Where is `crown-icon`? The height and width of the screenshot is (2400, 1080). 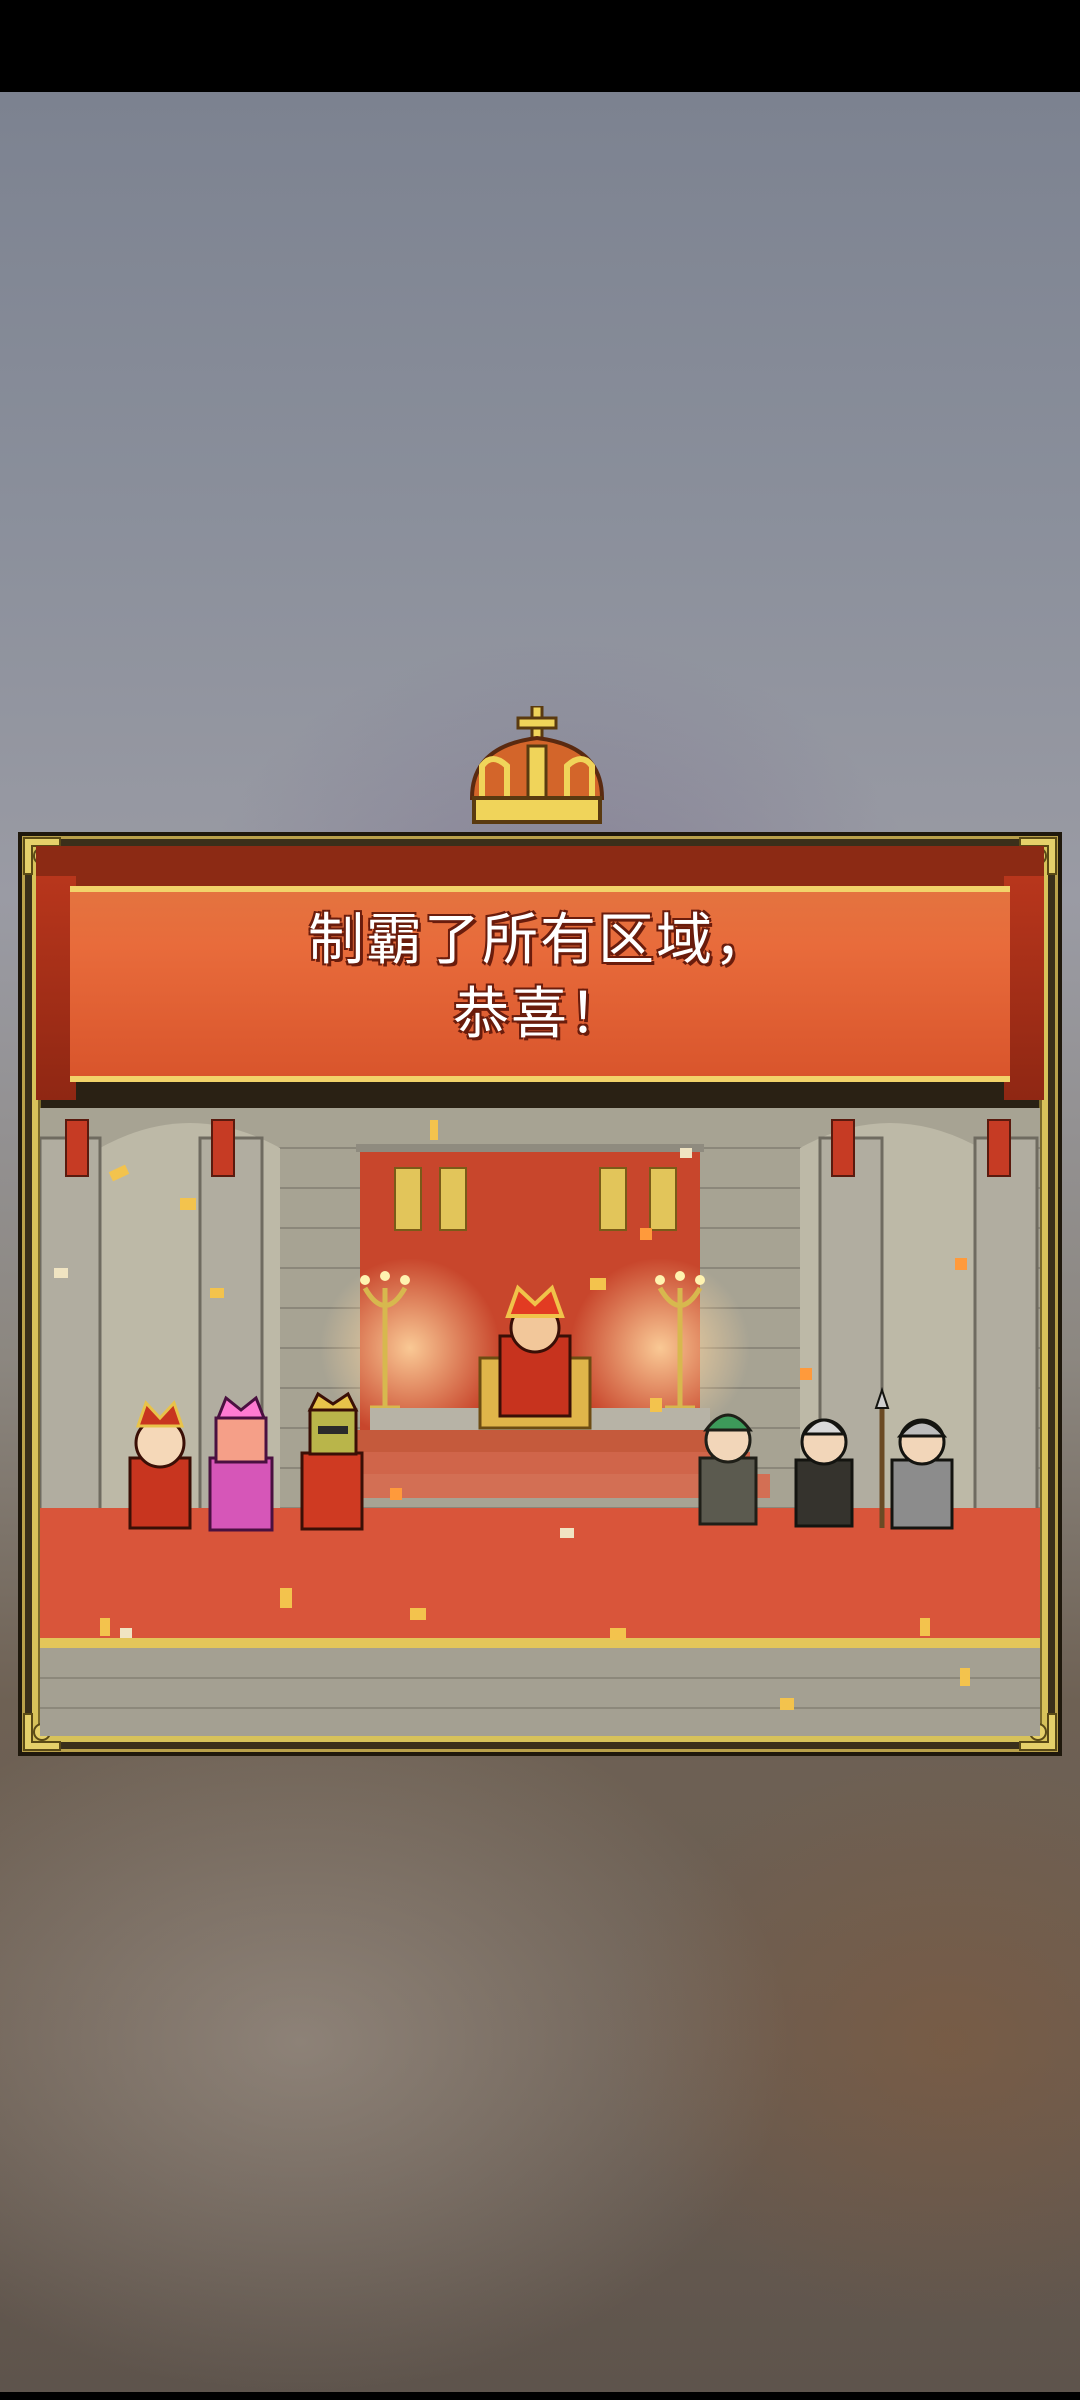 crown-icon is located at coordinates (537, 765).